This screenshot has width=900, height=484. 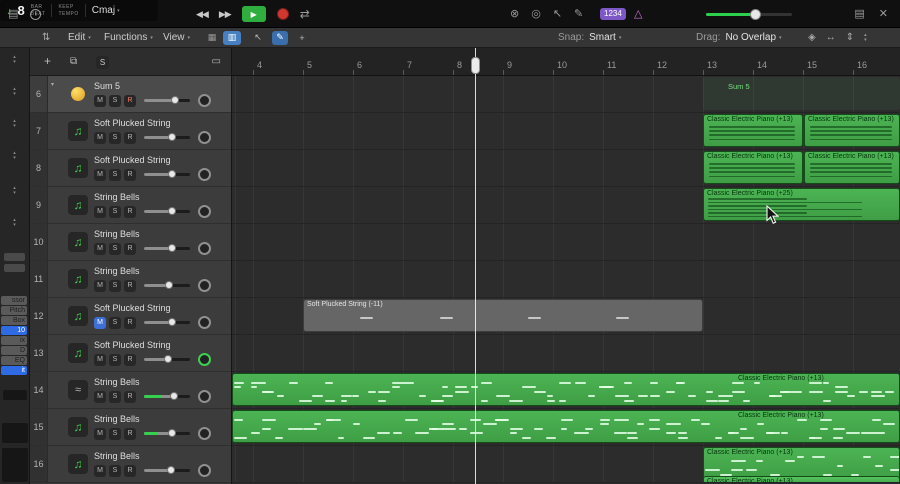 I want to click on master-volume-slider, so click(x=749, y=14).